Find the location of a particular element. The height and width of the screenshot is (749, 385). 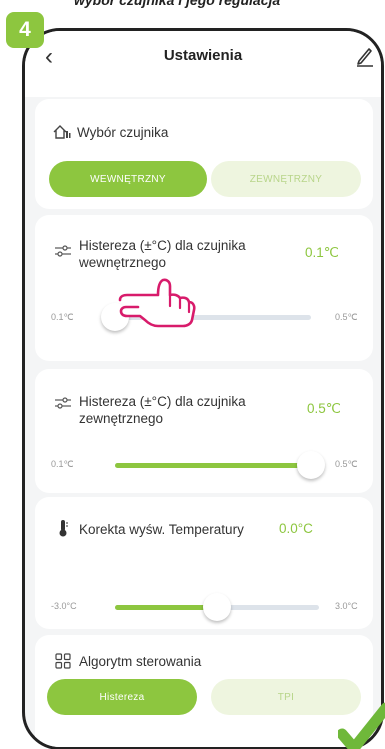

algorithm-option-hysteresis: Histereza is located at coordinates (122, 697).